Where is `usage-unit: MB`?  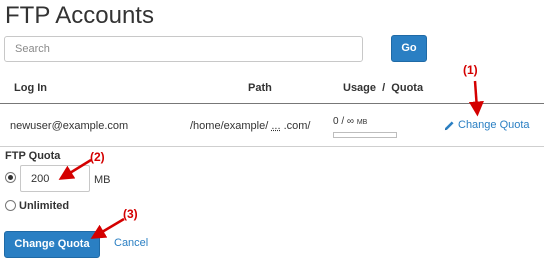 usage-unit: MB is located at coordinates (362, 122).